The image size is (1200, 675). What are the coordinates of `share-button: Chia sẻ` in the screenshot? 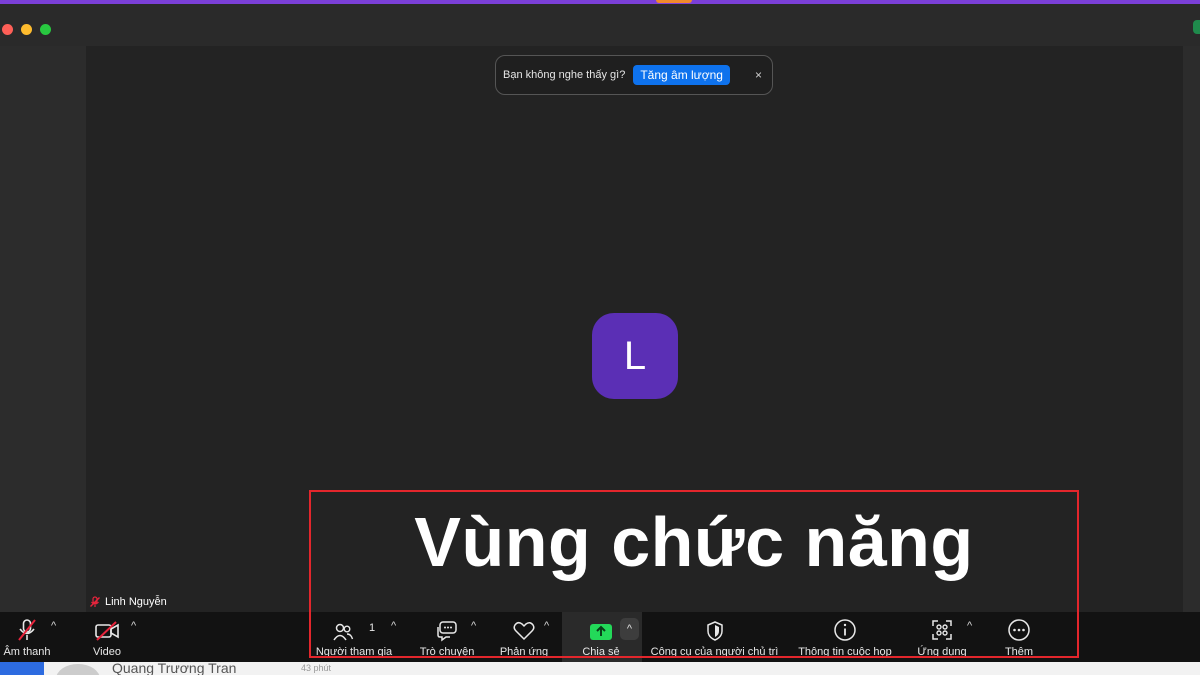 It's located at (601, 637).